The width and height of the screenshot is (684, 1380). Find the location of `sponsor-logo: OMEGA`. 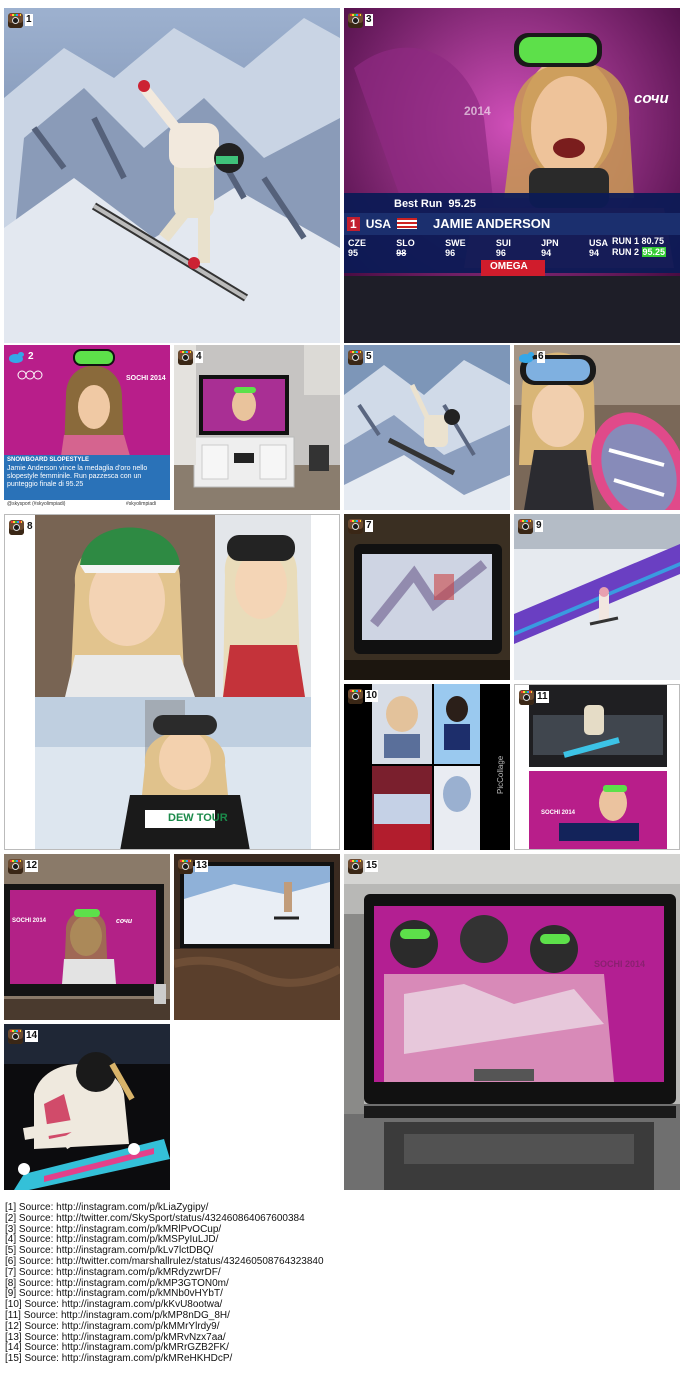

sponsor-logo: OMEGA is located at coordinates (509, 266).